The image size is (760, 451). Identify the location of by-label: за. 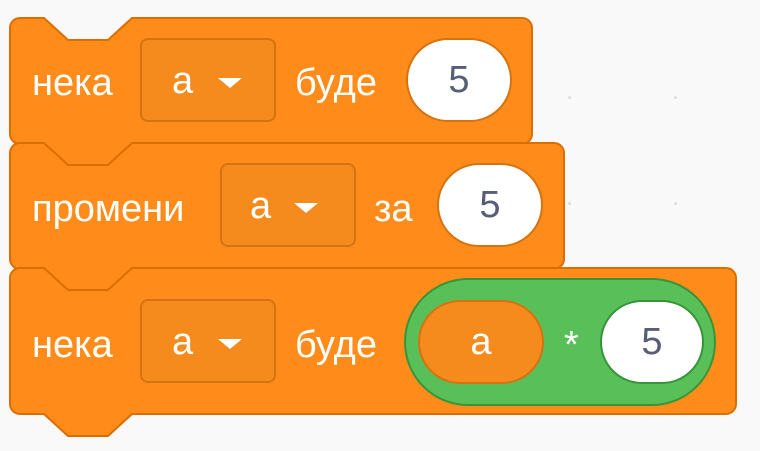
(393, 209).